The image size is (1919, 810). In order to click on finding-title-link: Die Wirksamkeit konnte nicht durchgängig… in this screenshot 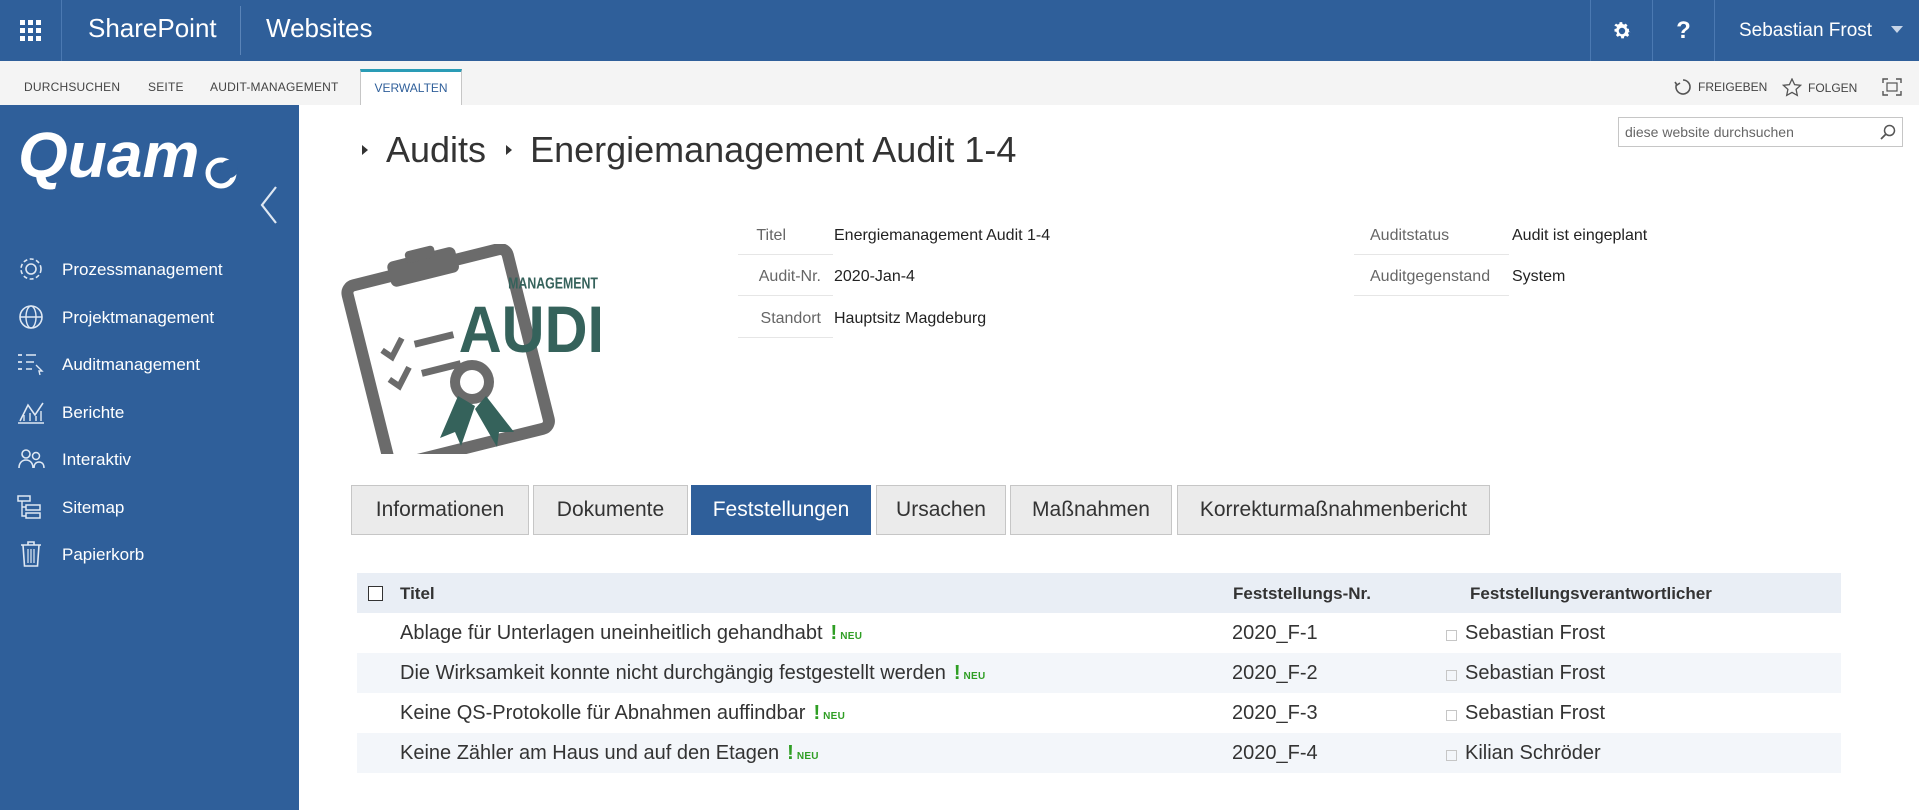, I will do `click(693, 673)`.